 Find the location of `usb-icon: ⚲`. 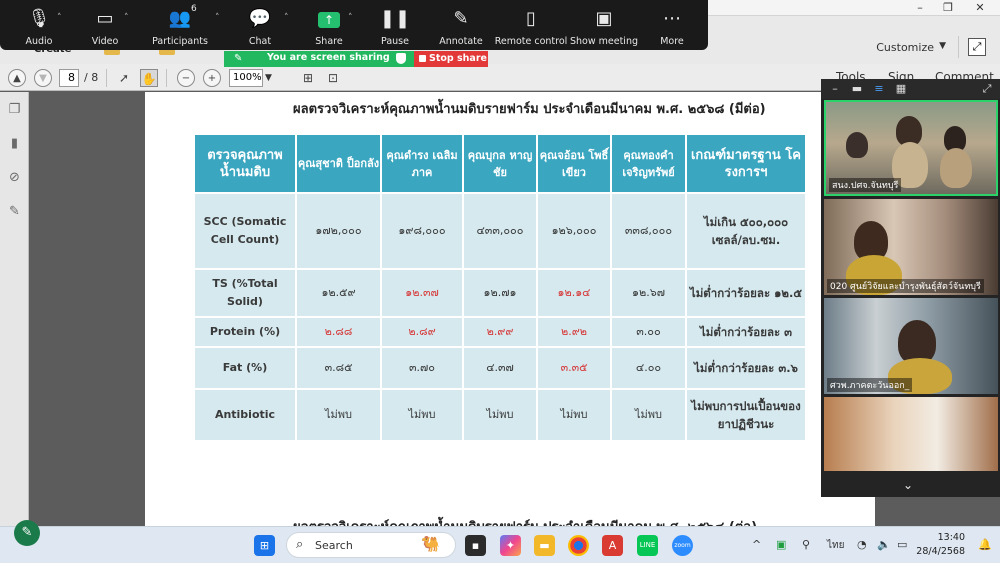

usb-icon: ⚲ is located at coordinates (806, 544).